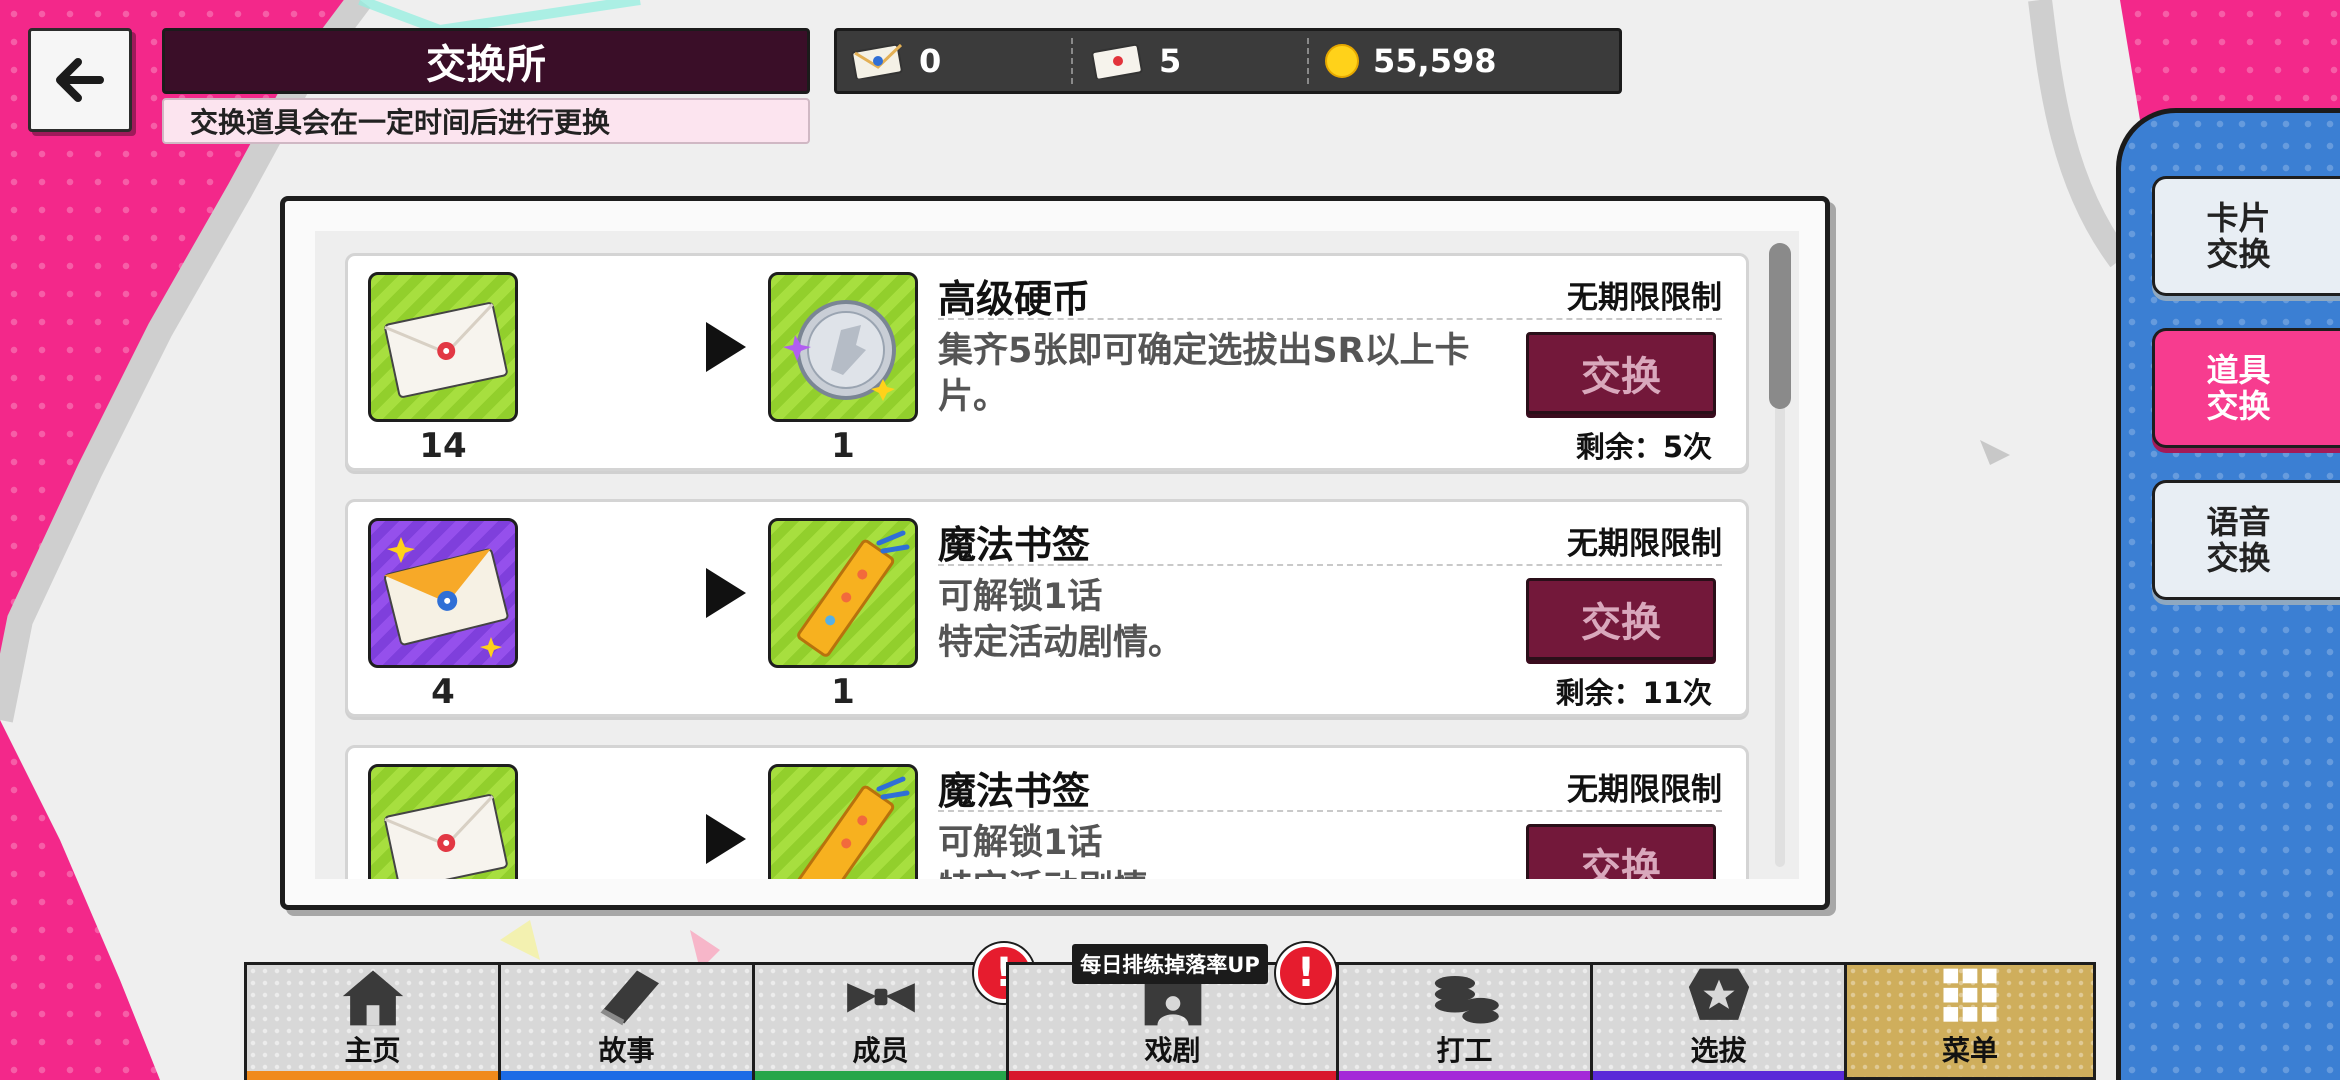 The width and height of the screenshot is (2340, 1080). Describe the element at coordinates (1014, 299) in the screenshot. I see `item-name: 高级硬币` at that location.